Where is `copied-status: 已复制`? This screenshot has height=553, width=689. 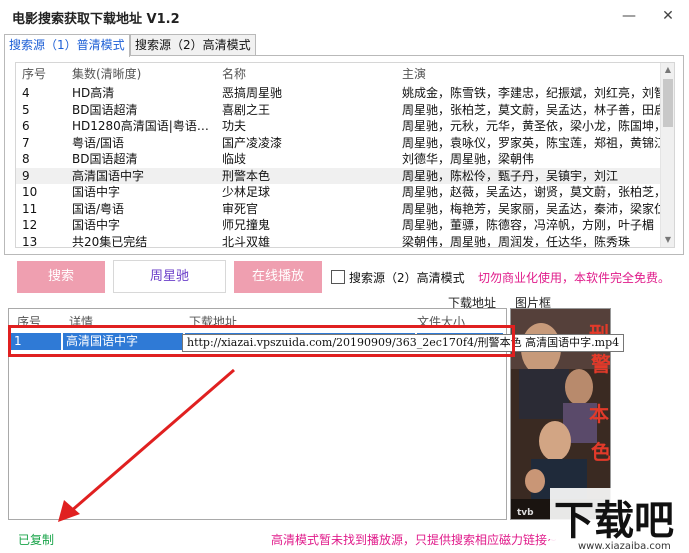
copied-status: 已复制 is located at coordinates (36, 540).